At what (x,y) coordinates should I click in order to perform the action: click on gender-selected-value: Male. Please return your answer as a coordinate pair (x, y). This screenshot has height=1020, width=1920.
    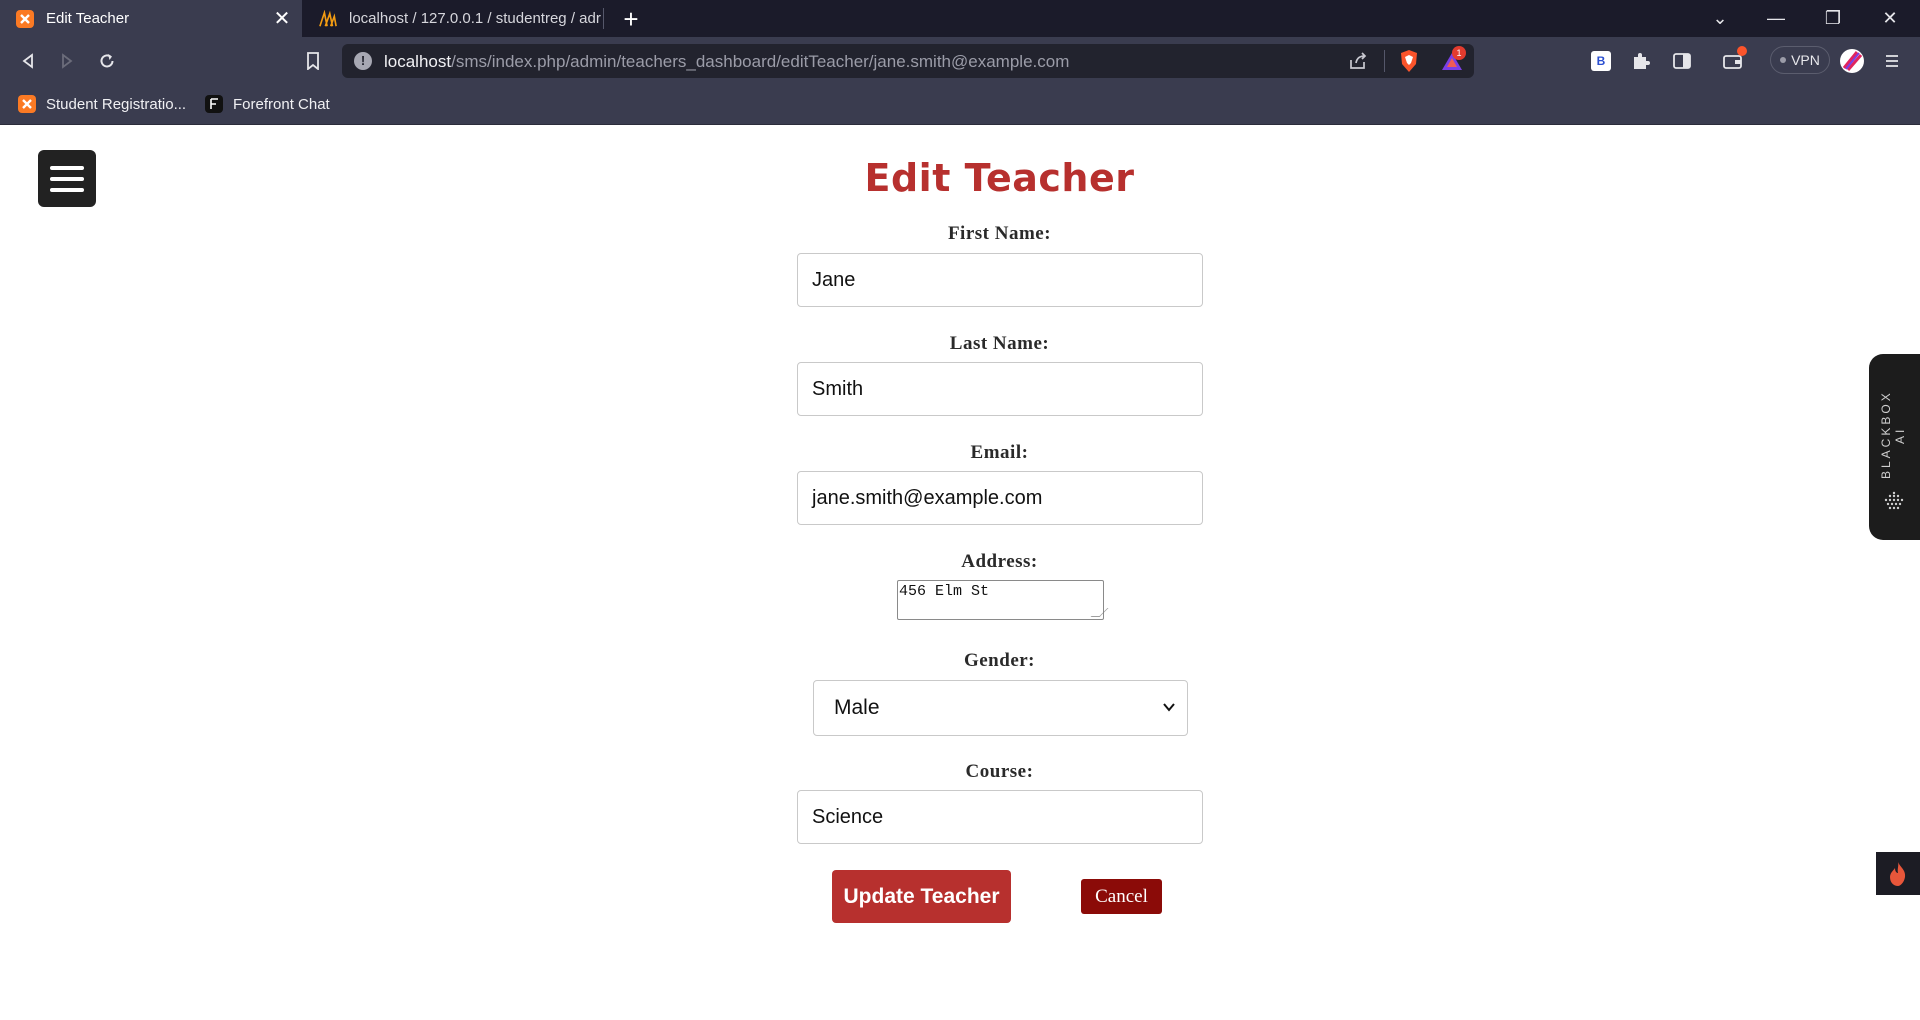
    Looking at the image, I should click on (857, 707).